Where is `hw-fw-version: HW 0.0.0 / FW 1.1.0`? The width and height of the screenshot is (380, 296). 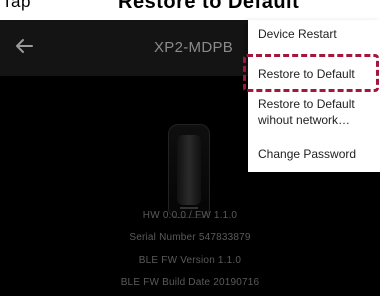 hw-fw-version: HW 0.0.0 / FW 1.1.0 is located at coordinates (190, 215).